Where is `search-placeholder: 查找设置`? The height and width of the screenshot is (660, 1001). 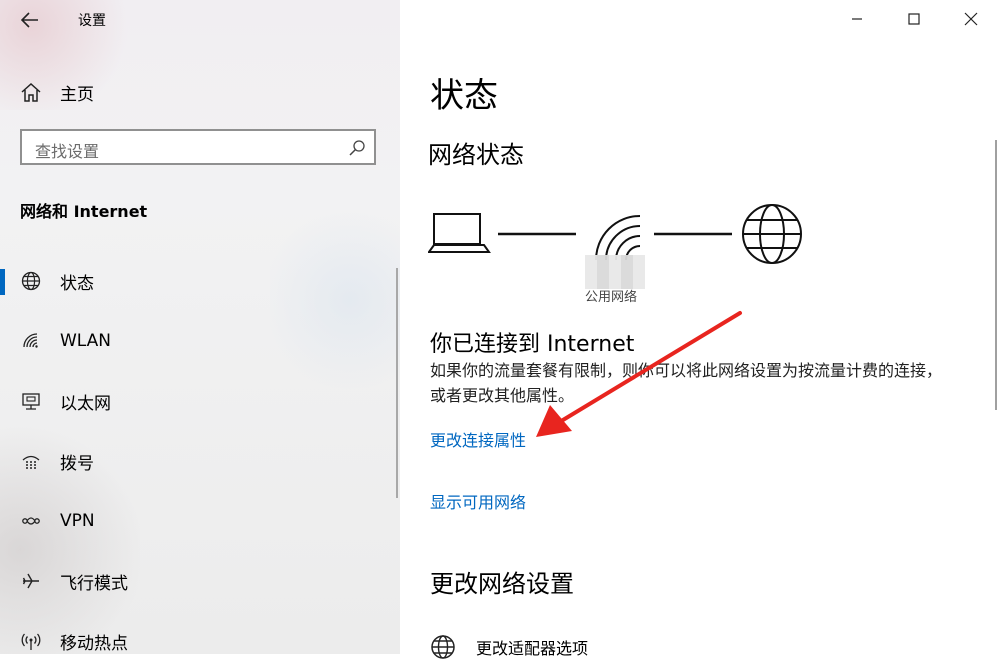
search-placeholder: 查找设置 is located at coordinates (67, 151).